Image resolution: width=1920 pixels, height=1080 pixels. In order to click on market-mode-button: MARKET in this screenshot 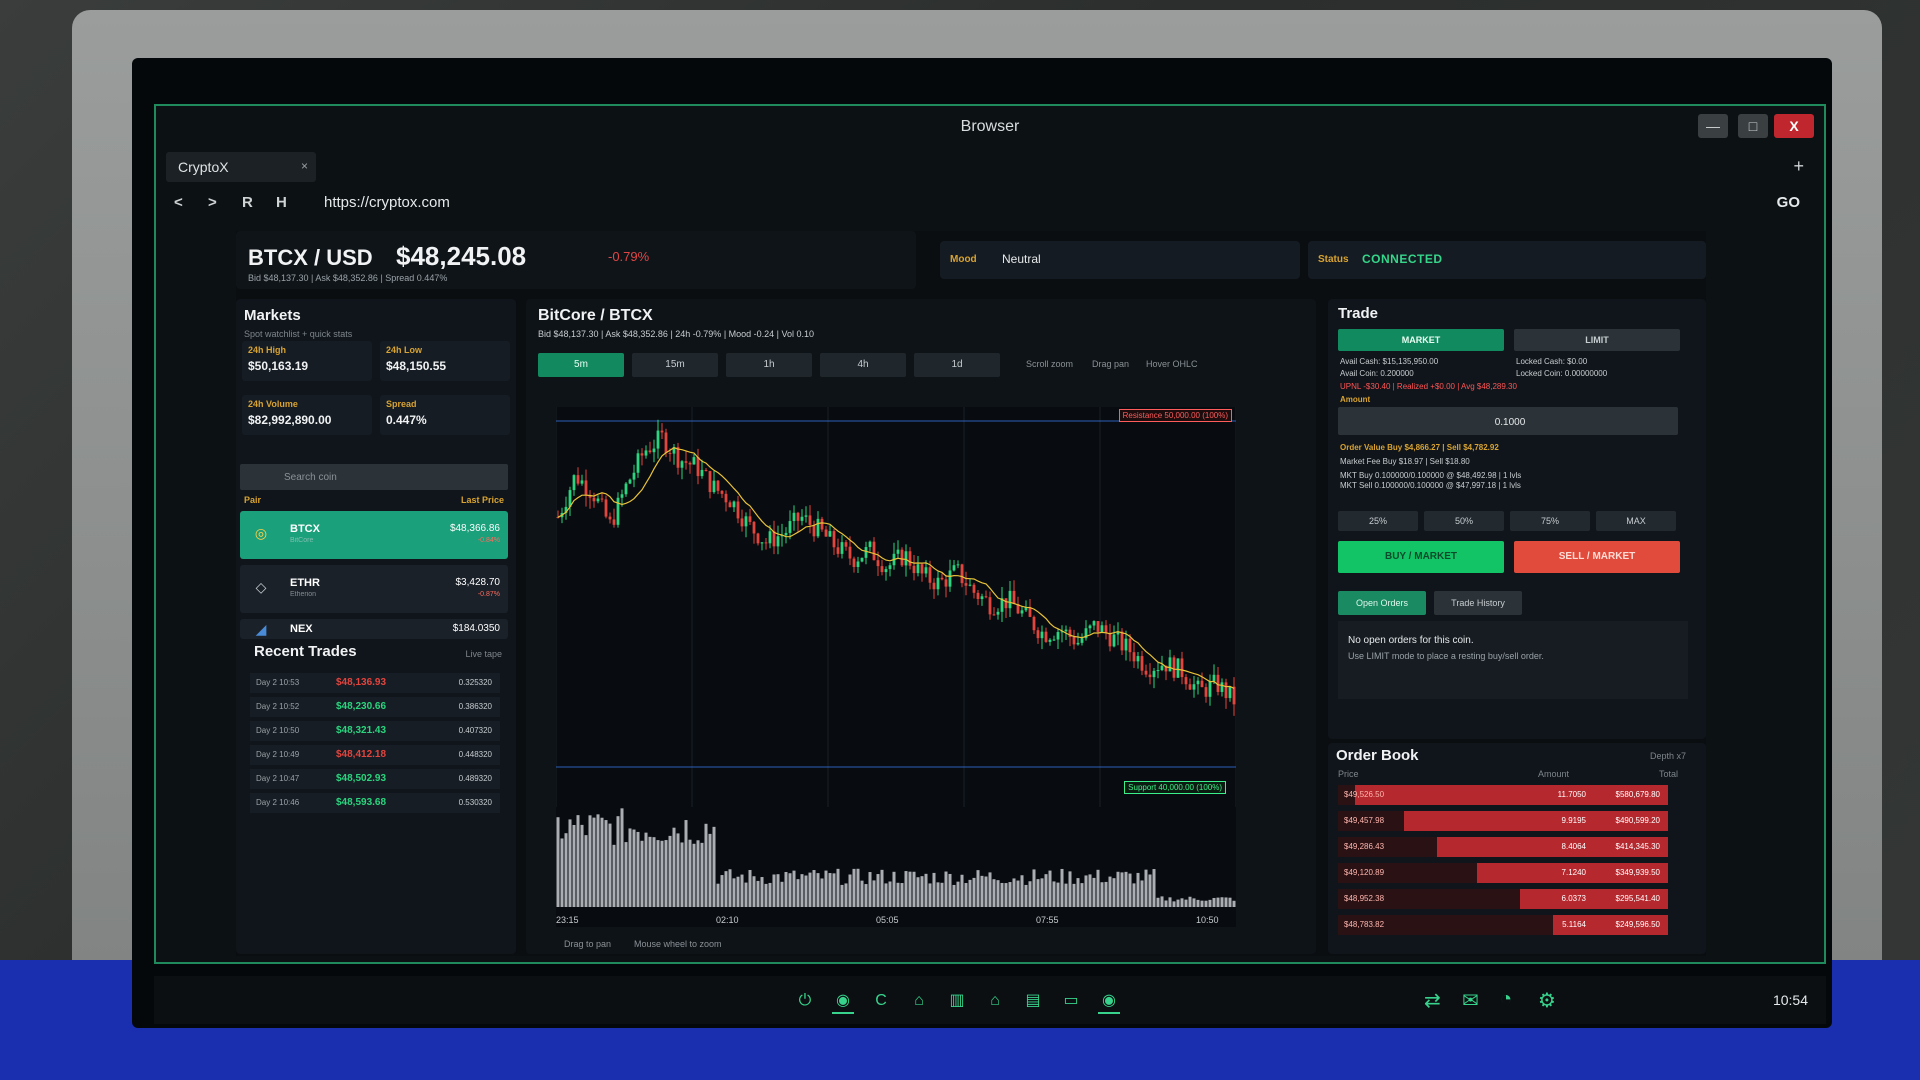, I will do `click(1421, 340)`.